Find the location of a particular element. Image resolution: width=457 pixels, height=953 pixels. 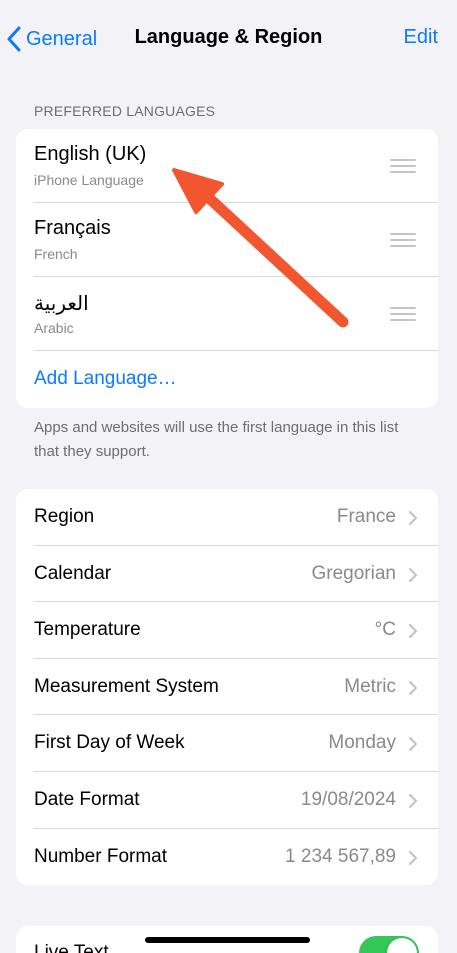

setting-label: Temperature is located at coordinates (87, 630).